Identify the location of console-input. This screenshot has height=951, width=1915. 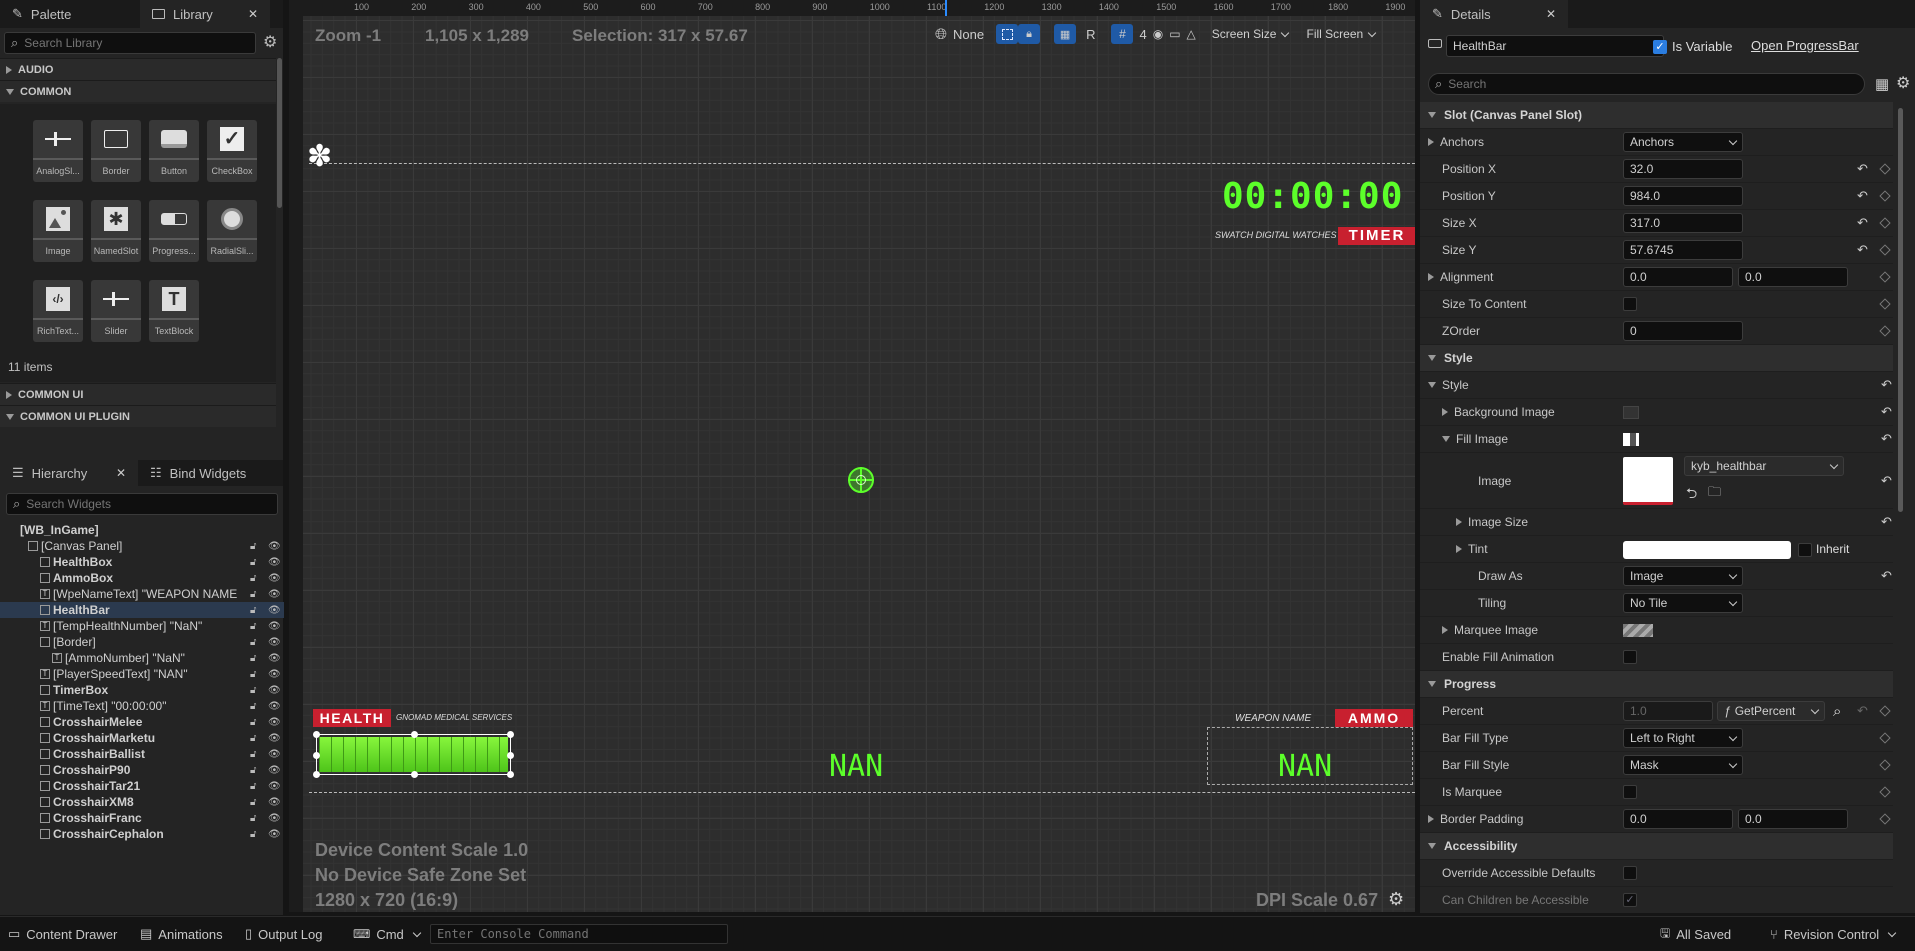
(579, 934).